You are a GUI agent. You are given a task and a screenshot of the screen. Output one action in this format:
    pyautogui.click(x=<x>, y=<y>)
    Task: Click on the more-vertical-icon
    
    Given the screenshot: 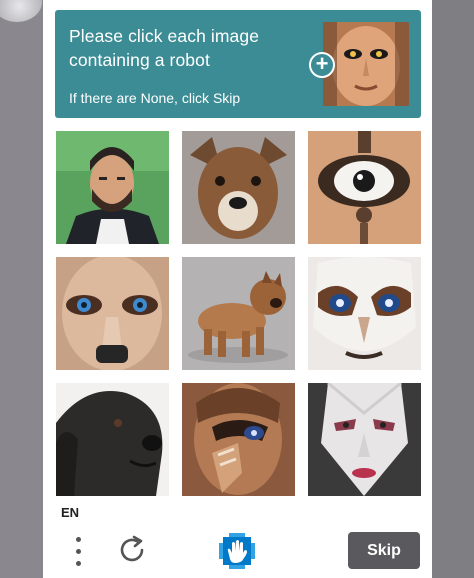 What is the action you would take?
    pyautogui.click(x=78, y=552)
    